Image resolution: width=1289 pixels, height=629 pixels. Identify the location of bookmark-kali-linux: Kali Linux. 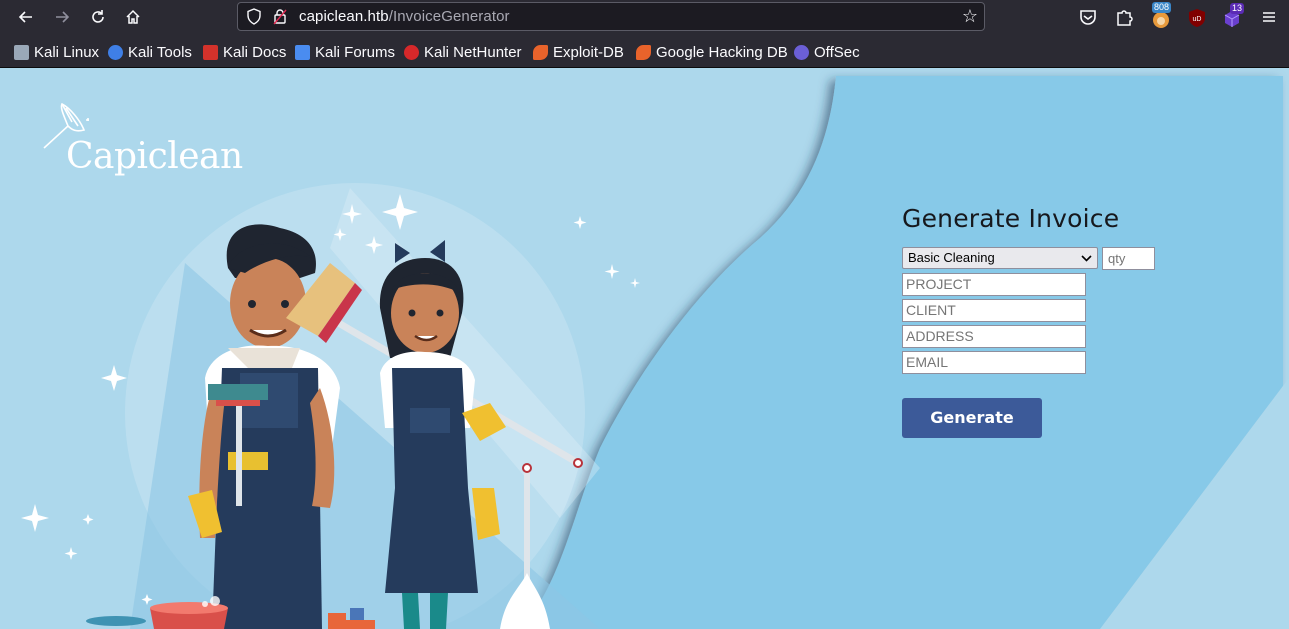
(56, 52).